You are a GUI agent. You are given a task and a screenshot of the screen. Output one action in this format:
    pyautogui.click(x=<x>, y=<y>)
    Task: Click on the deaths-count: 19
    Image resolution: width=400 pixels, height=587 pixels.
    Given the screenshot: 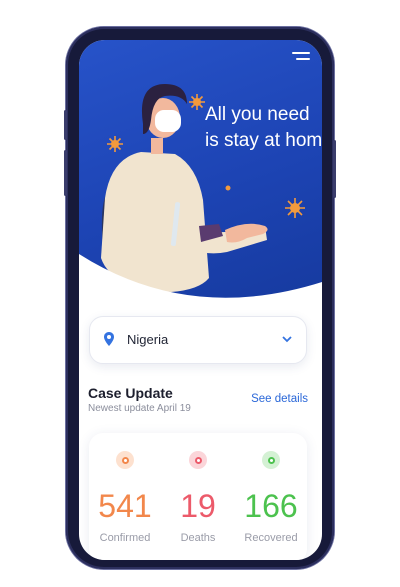 What is the action you would take?
    pyautogui.click(x=198, y=506)
    